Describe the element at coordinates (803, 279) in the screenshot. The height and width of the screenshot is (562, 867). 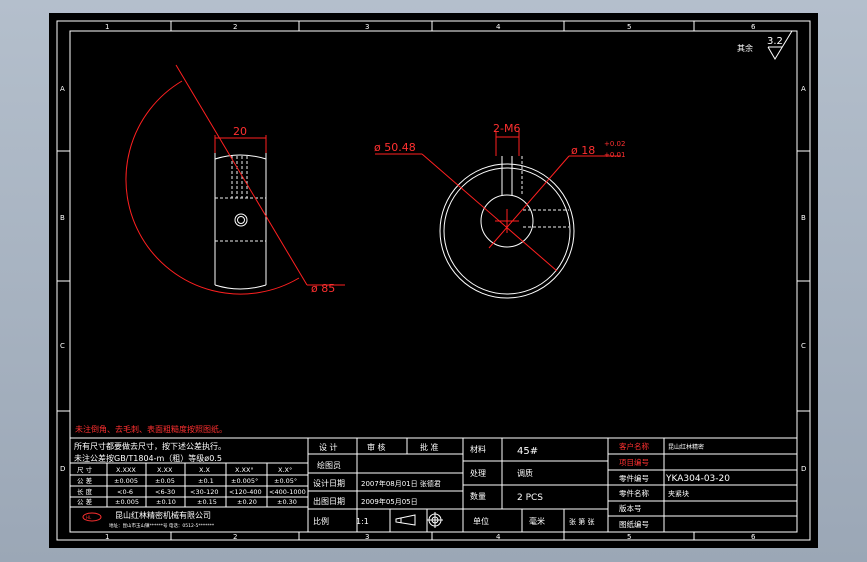
I see `zone-letters-right: A B C D` at that location.